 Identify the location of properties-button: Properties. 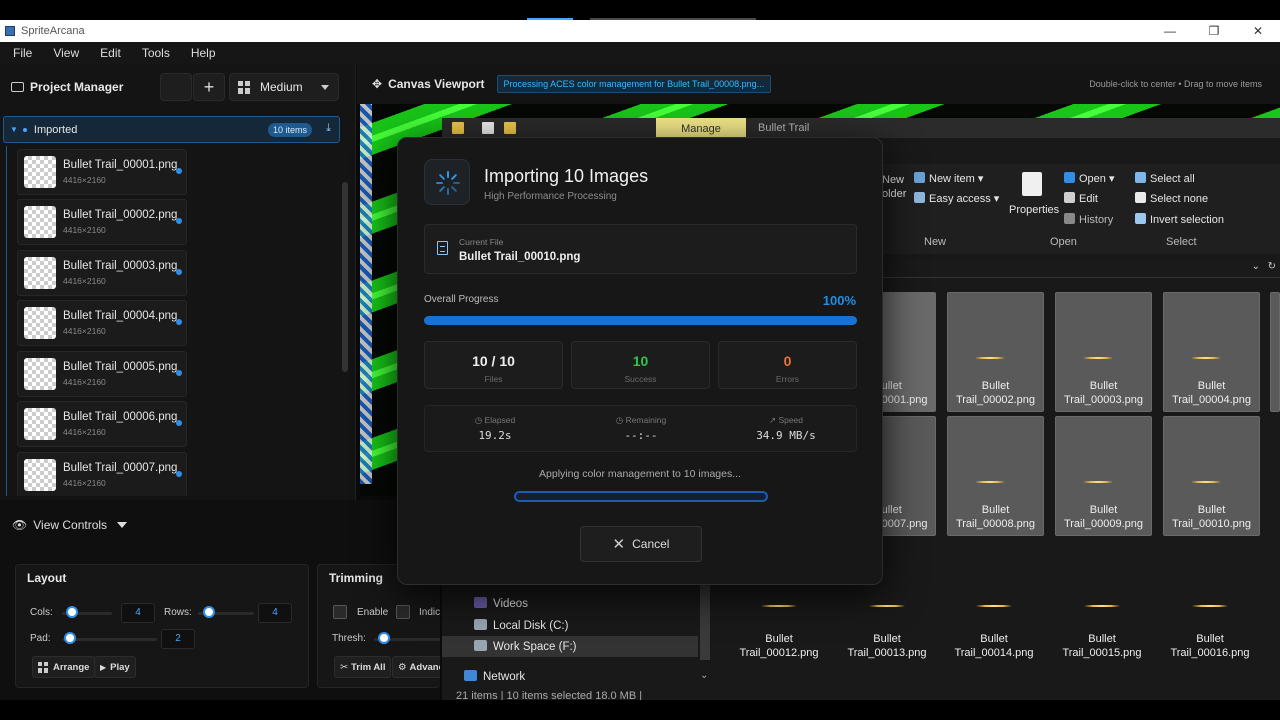
(1034, 210).